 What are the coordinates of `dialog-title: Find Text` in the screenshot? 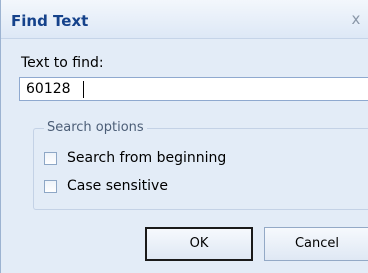 It's located at (50, 21).